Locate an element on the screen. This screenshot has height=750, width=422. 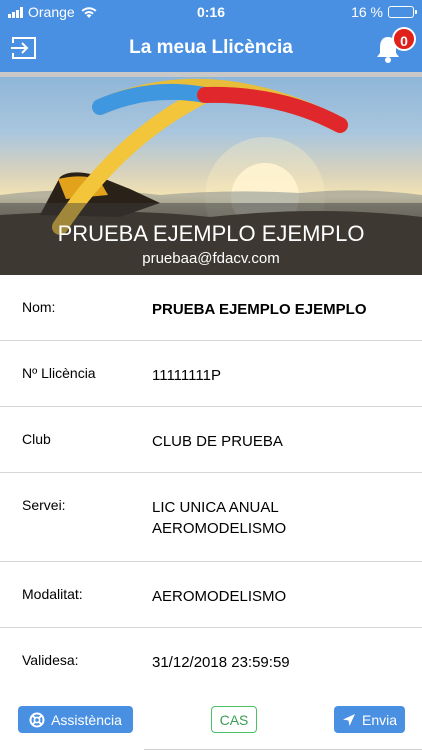
battery-icon is located at coordinates (402, 12).